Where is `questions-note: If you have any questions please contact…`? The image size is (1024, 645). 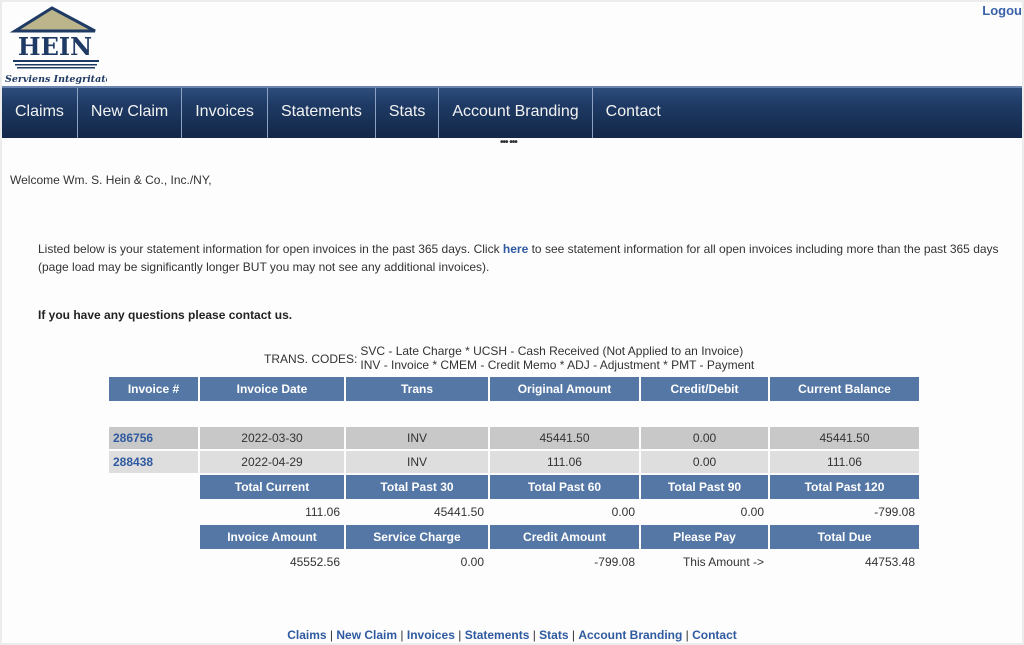
questions-note: If you have any questions please contact… is located at coordinates (165, 315).